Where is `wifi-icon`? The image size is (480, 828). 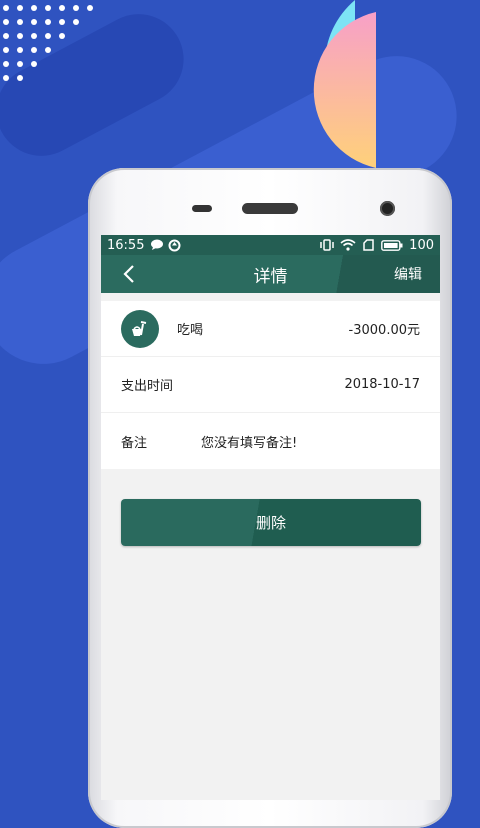 wifi-icon is located at coordinates (348, 245).